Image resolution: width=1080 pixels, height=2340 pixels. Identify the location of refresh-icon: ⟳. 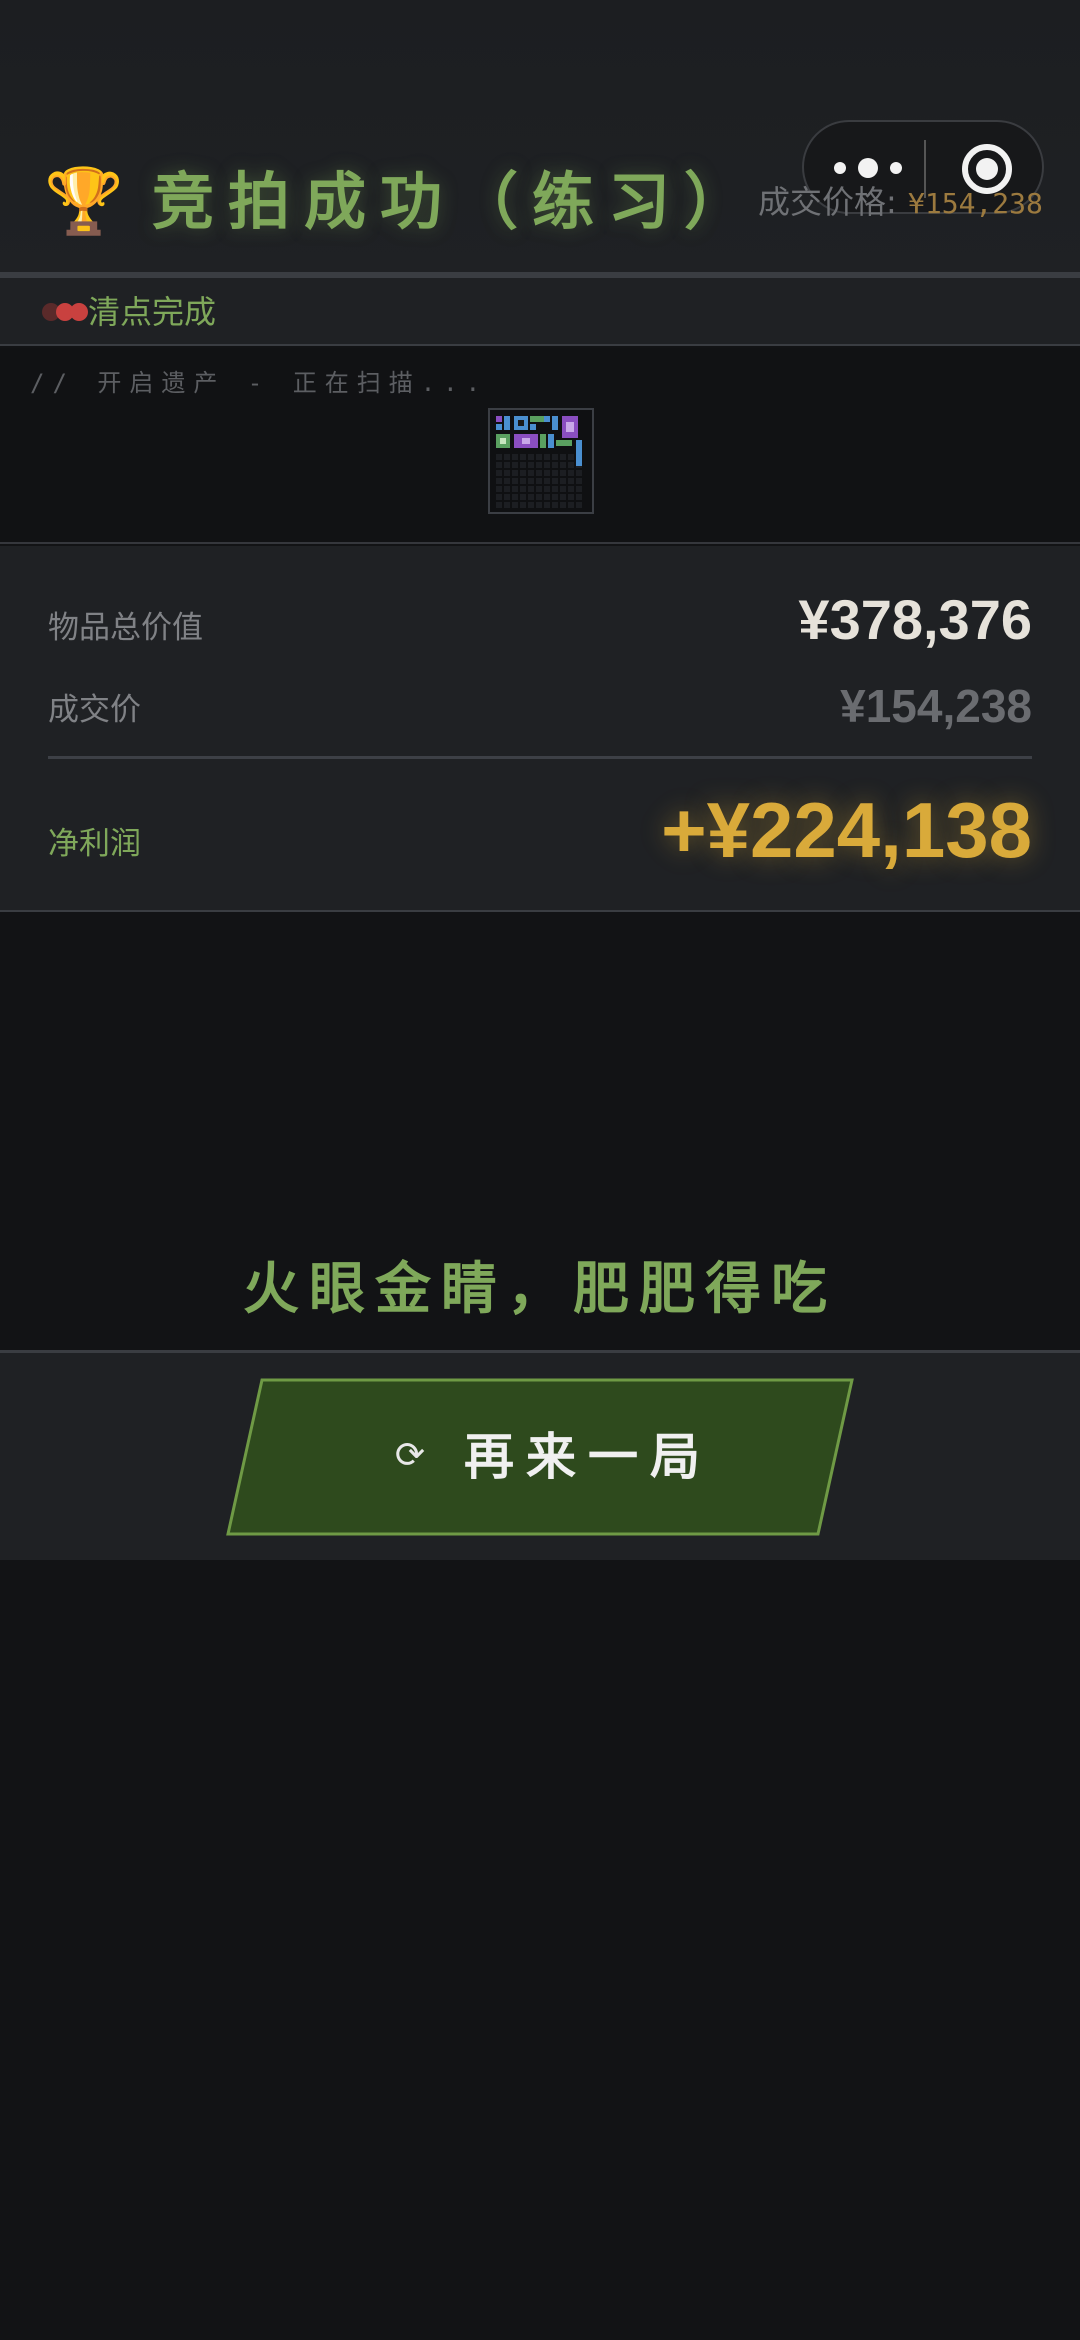
(410, 1455).